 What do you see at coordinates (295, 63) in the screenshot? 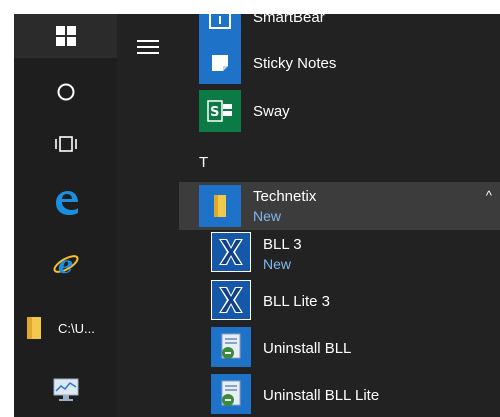
I see `app-name: Sticky Notes` at bounding box center [295, 63].